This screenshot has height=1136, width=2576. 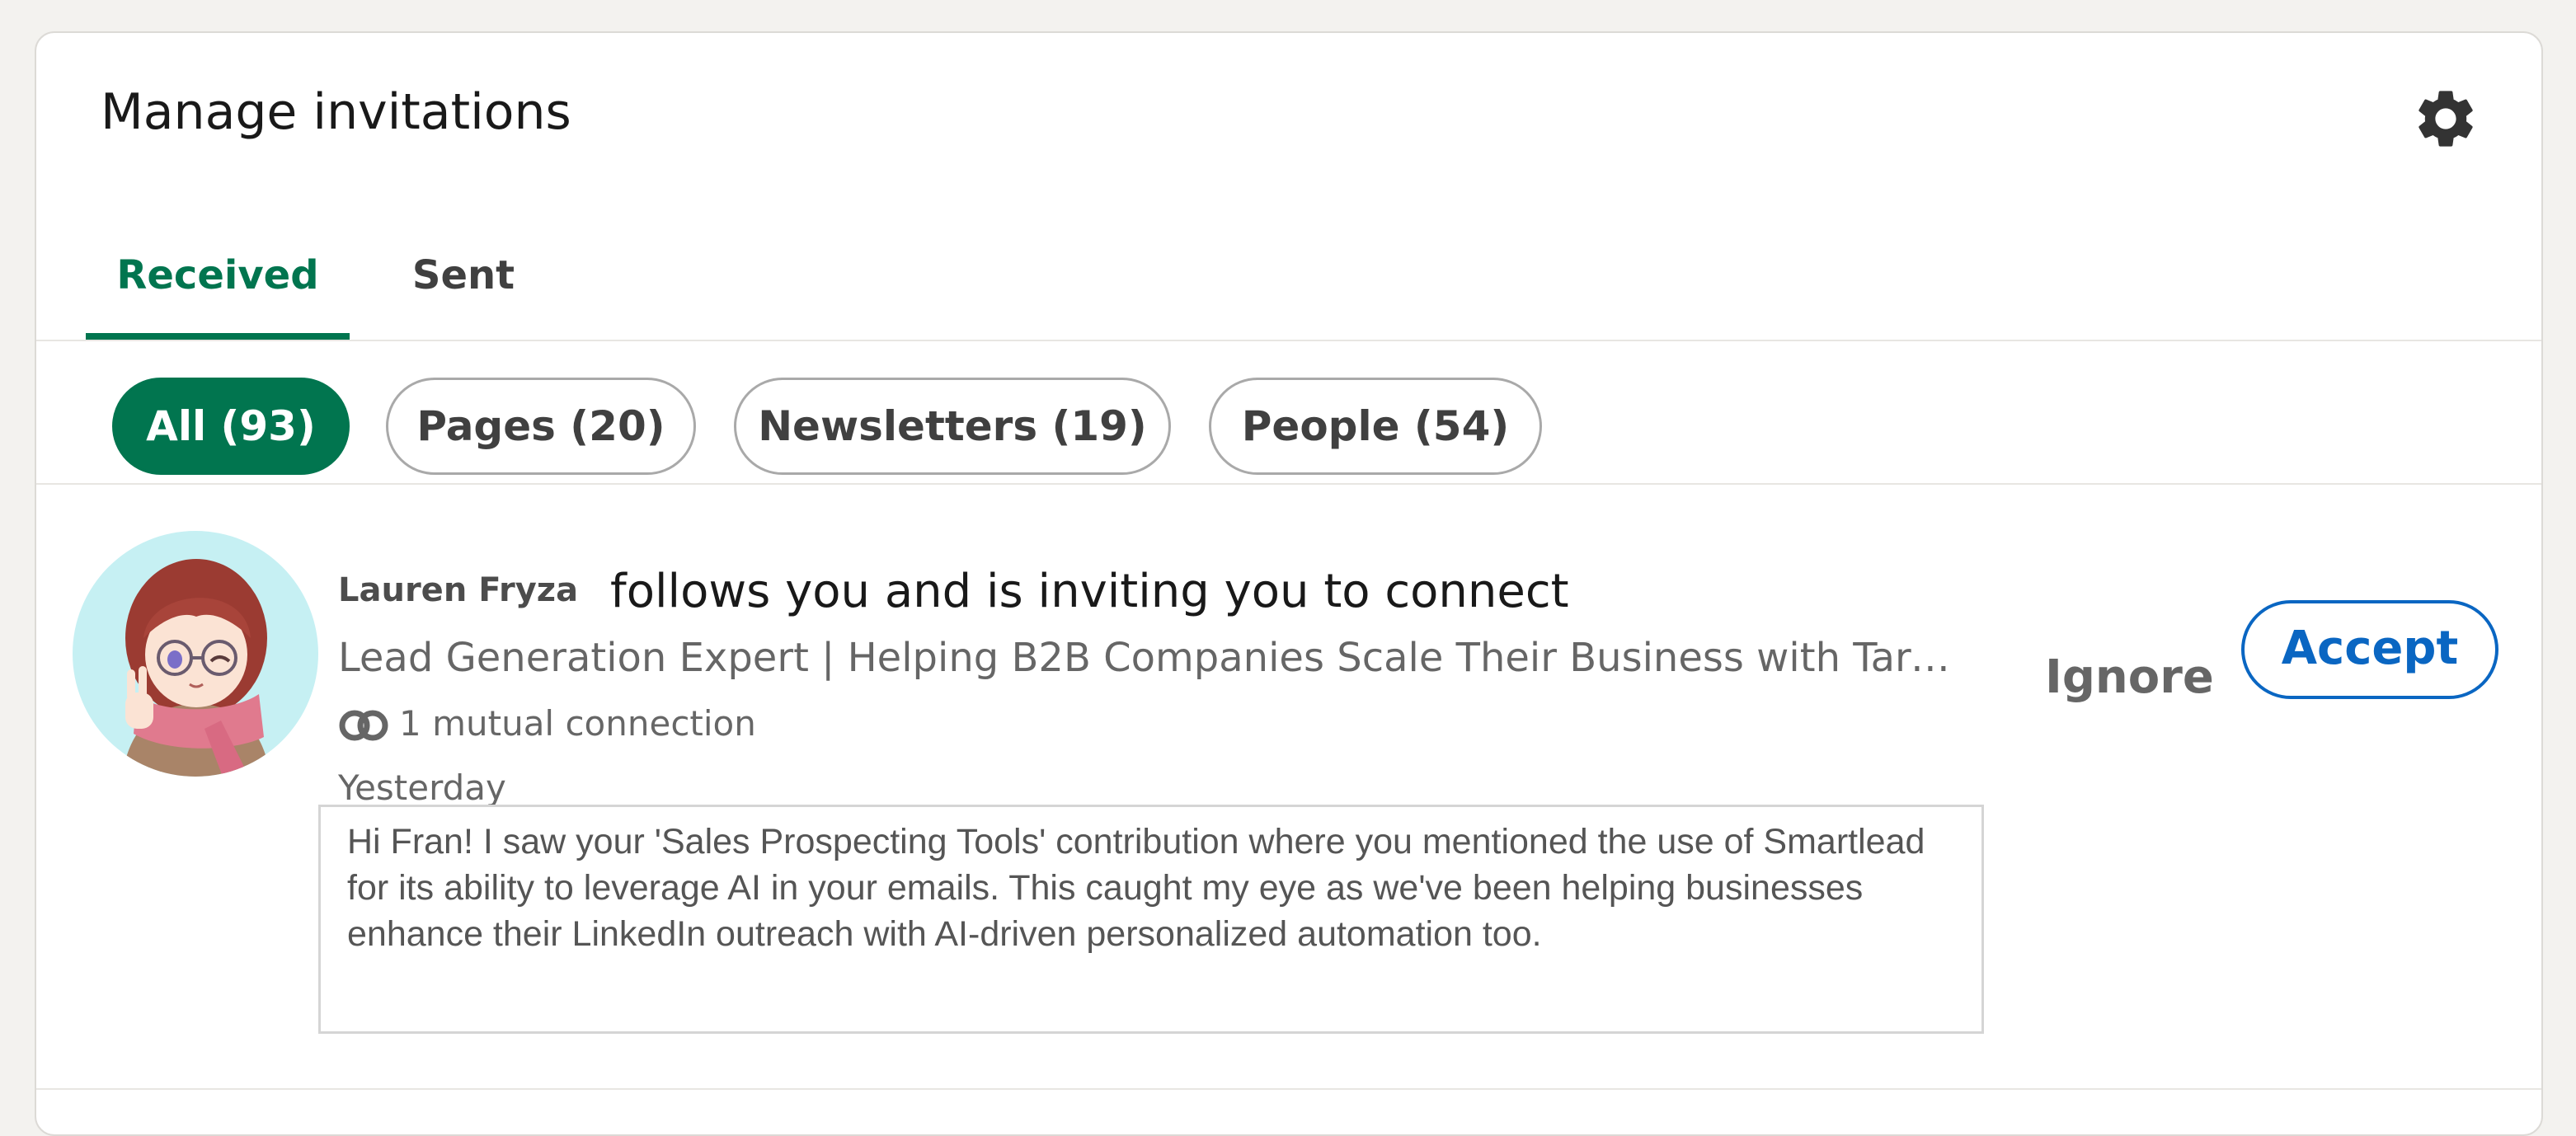 I want to click on filter-pages: Pages (20), so click(x=541, y=426).